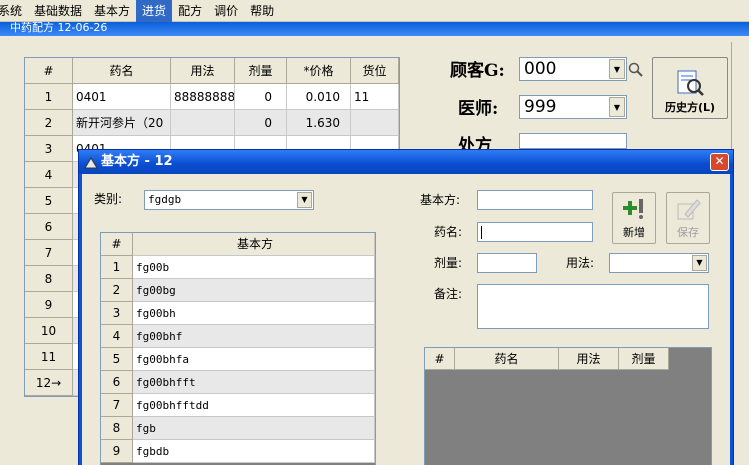 The image size is (749, 465). I want to click on list-item: 5 fg00bhfa, so click(238, 359).